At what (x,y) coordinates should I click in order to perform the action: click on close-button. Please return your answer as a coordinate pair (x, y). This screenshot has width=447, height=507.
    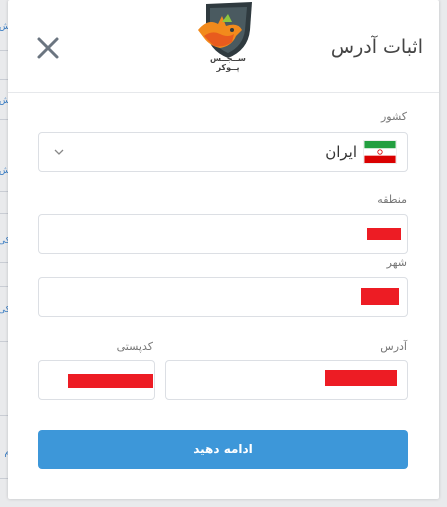
    Looking at the image, I should click on (48, 48).